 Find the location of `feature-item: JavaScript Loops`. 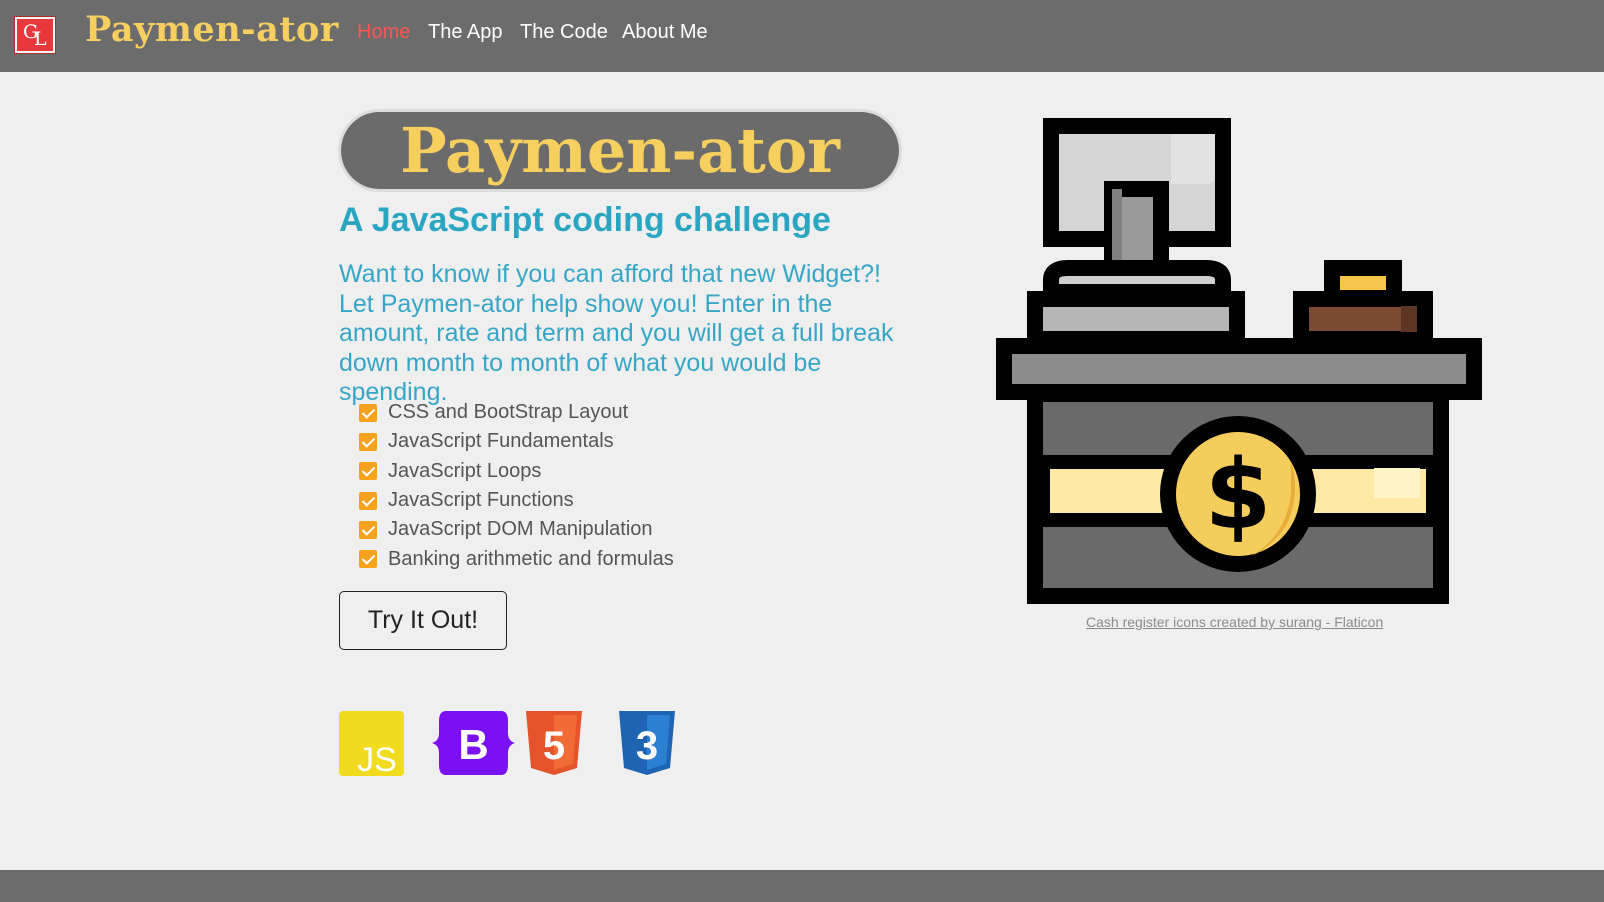

feature-item: JavaScript Loops is located at coordinates (516, 471).